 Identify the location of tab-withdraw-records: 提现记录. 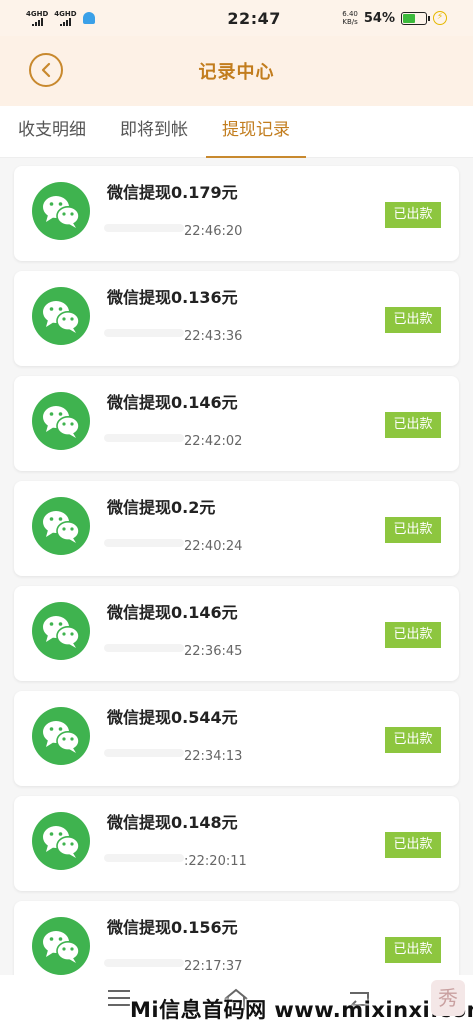
(256, 132).